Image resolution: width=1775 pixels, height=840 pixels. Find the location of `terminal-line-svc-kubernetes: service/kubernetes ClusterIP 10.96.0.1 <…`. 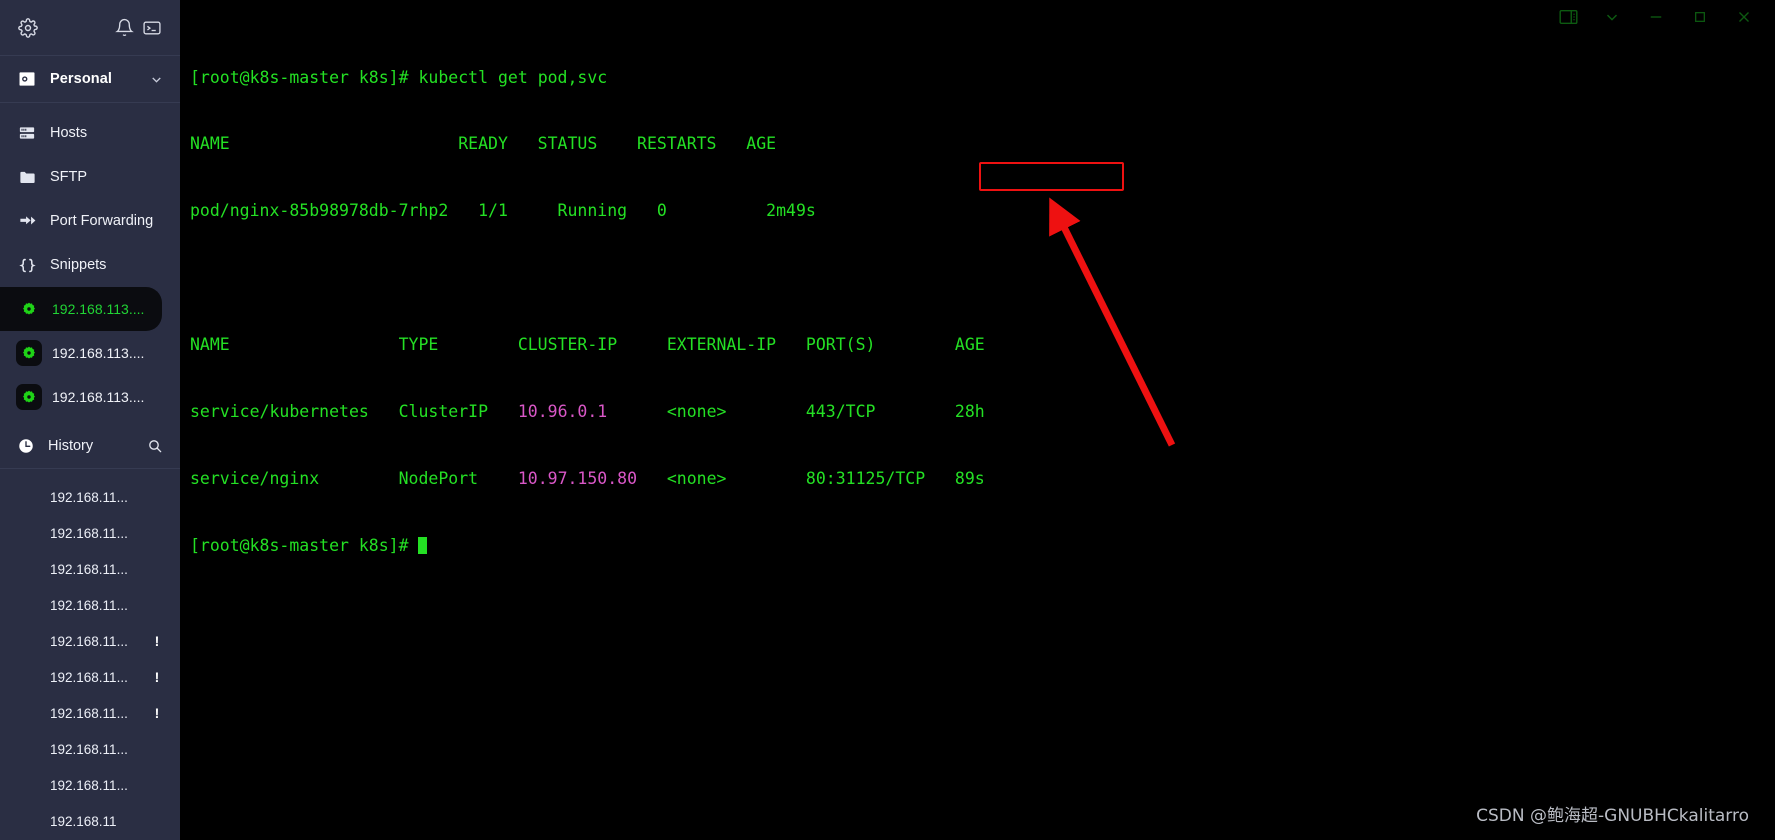

terminal-line-svc-kubernetes: service/kubernetes ClusterIP 10.96.0.1 <… is located at coordinates (587, 412).